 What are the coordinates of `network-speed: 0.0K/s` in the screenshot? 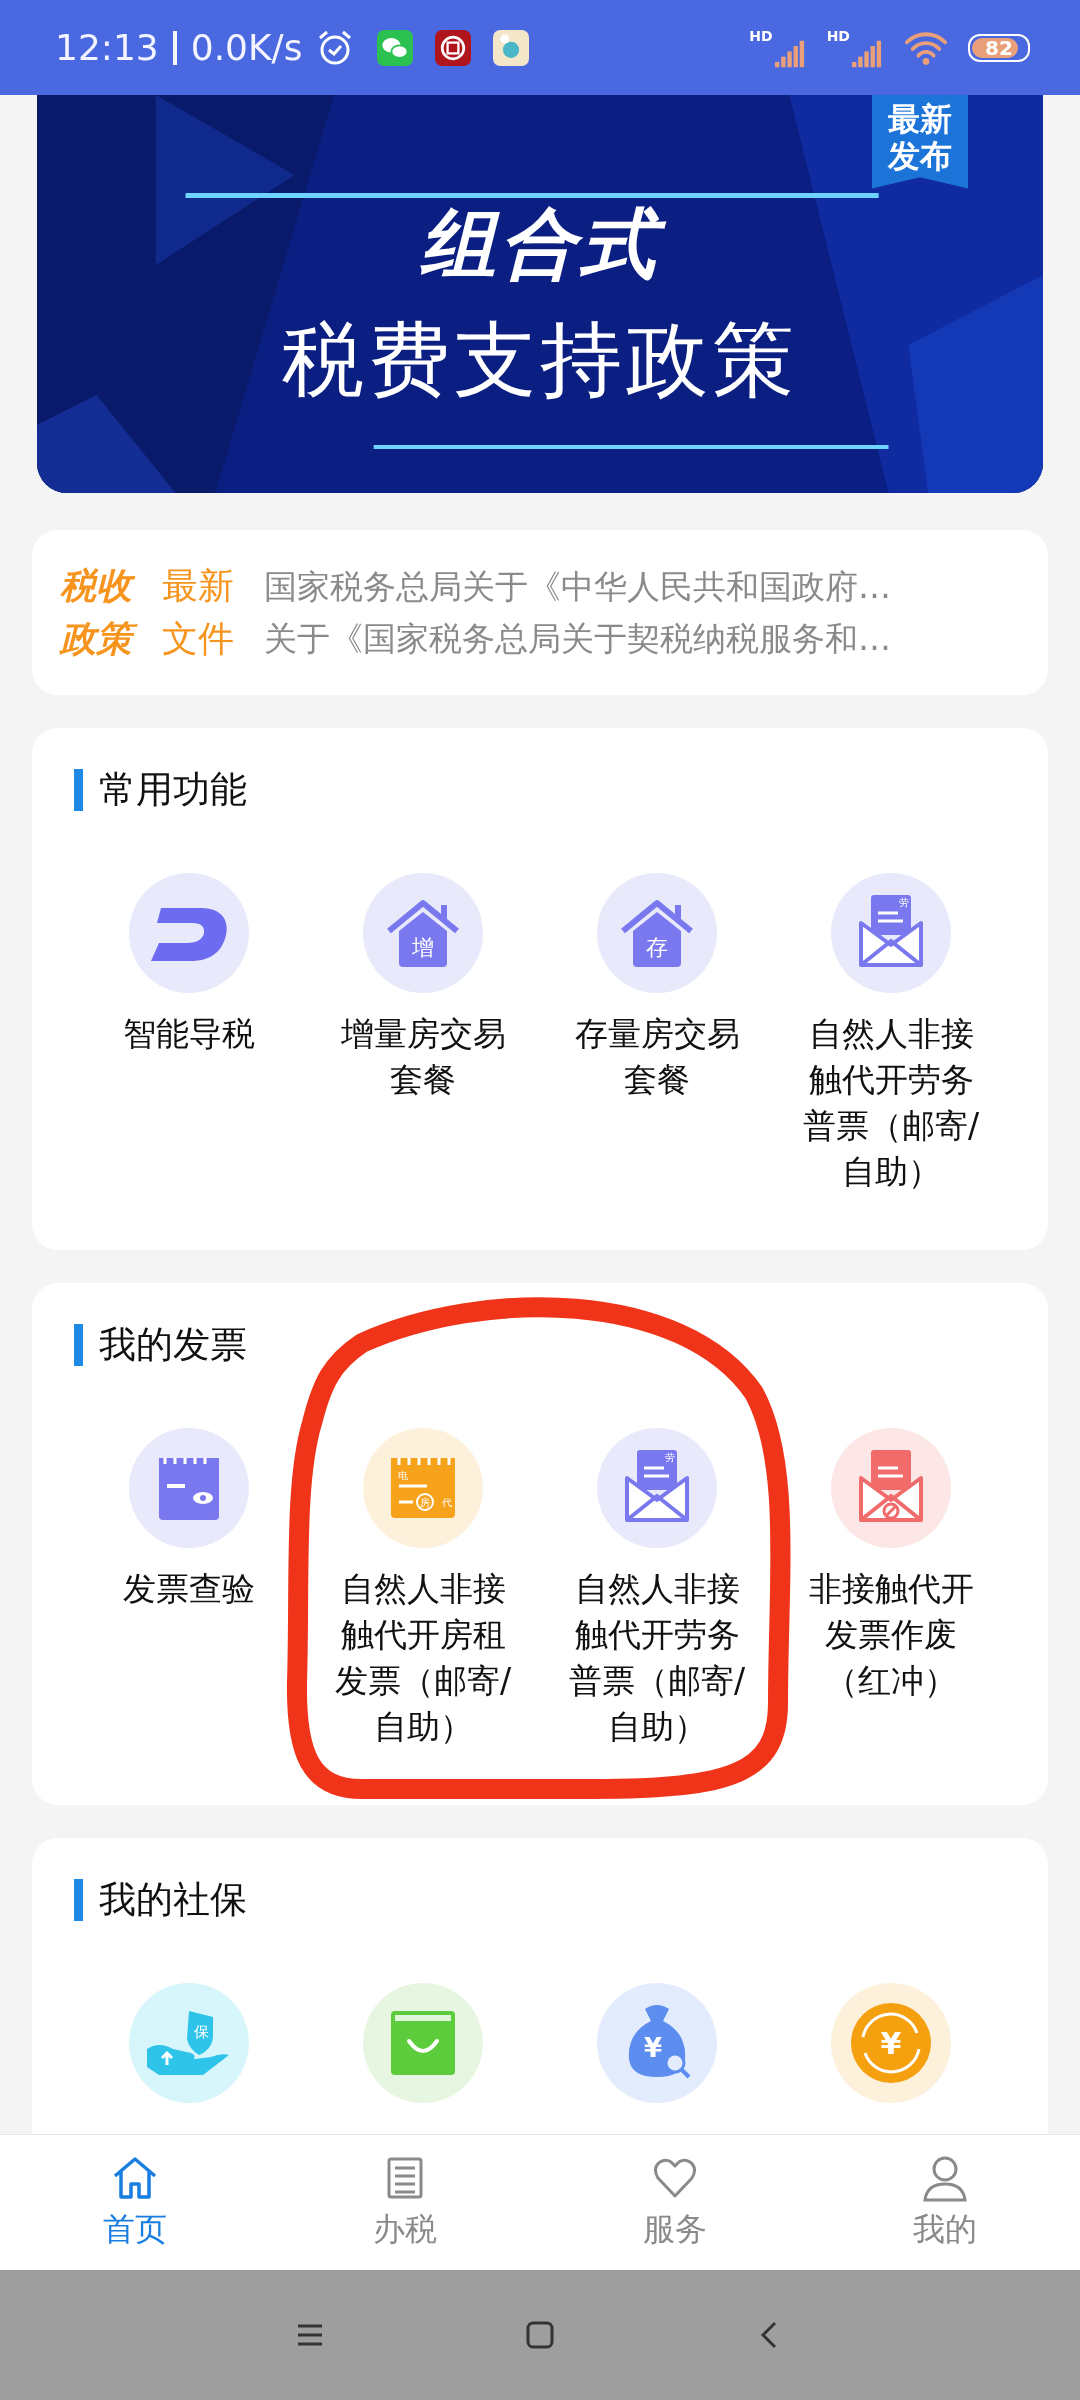 It's located at (246, 47).